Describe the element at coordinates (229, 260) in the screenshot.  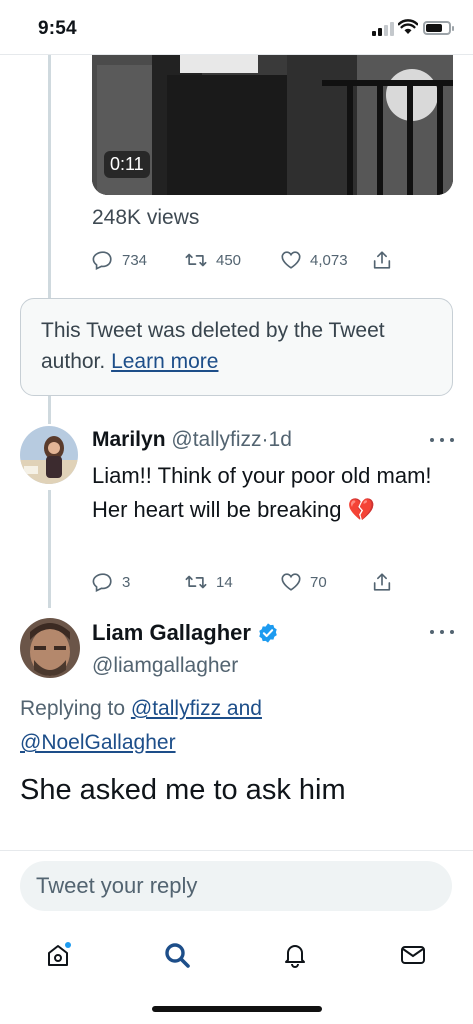
I see `retweet-count: 450` at that location.